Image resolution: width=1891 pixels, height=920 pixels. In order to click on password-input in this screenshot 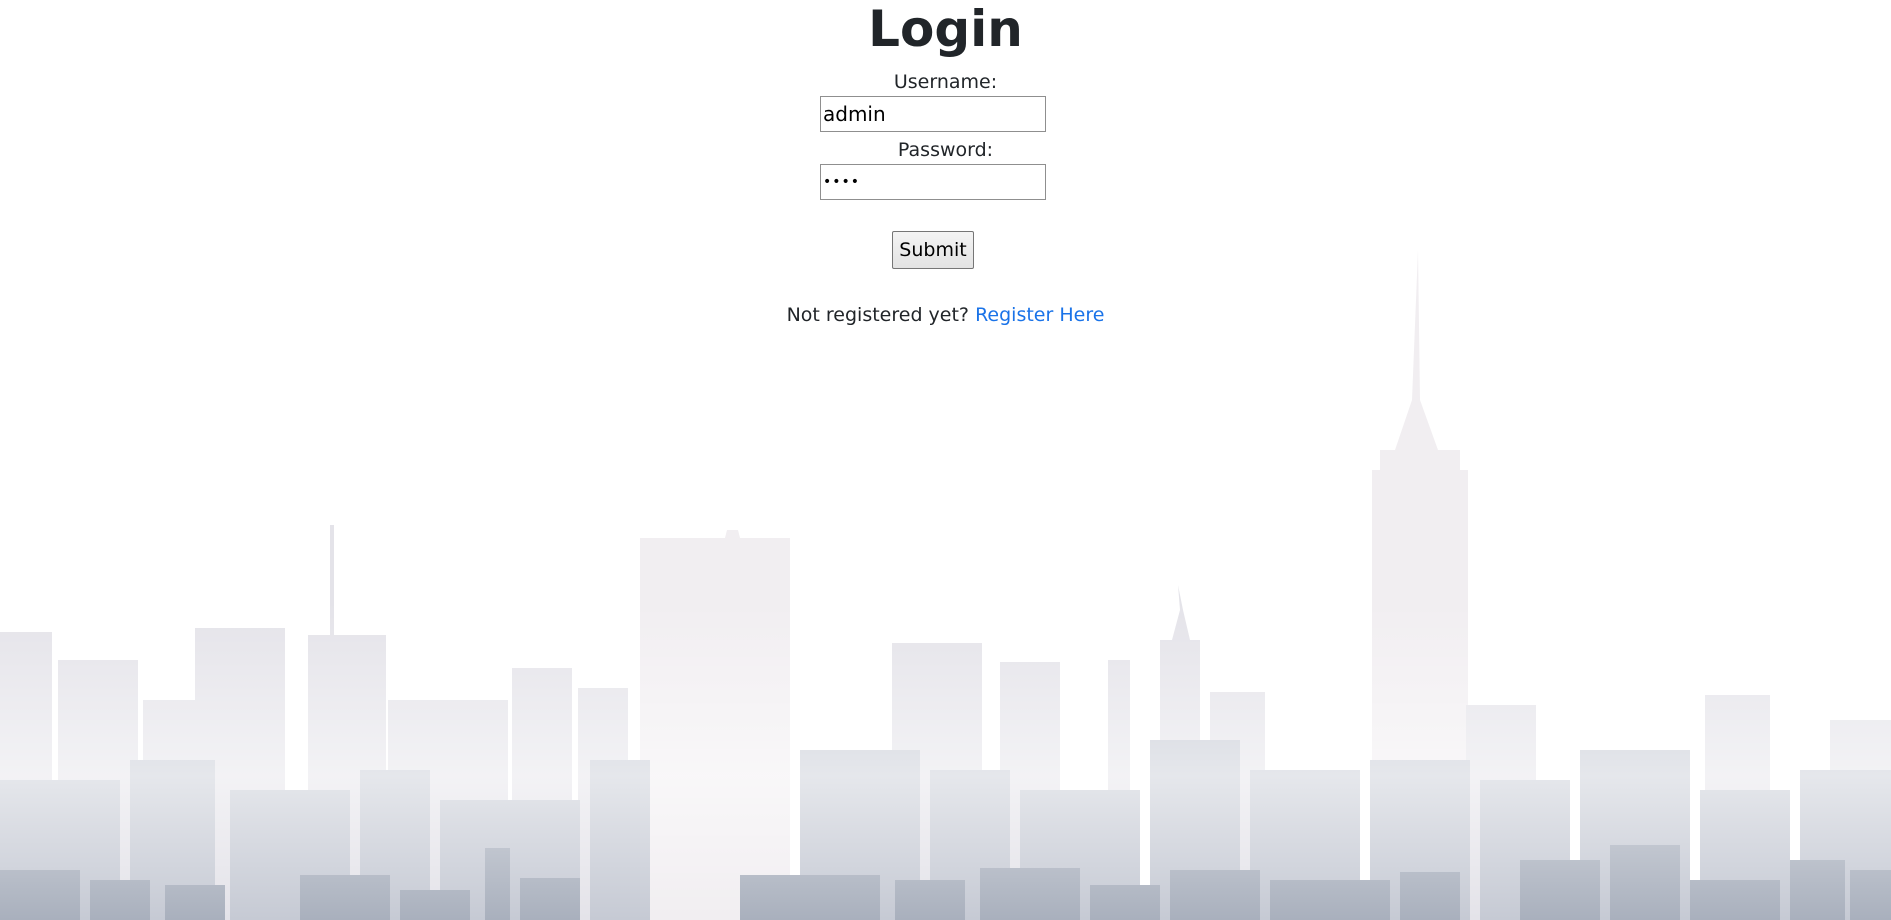, I will do `click(933, 182)`.